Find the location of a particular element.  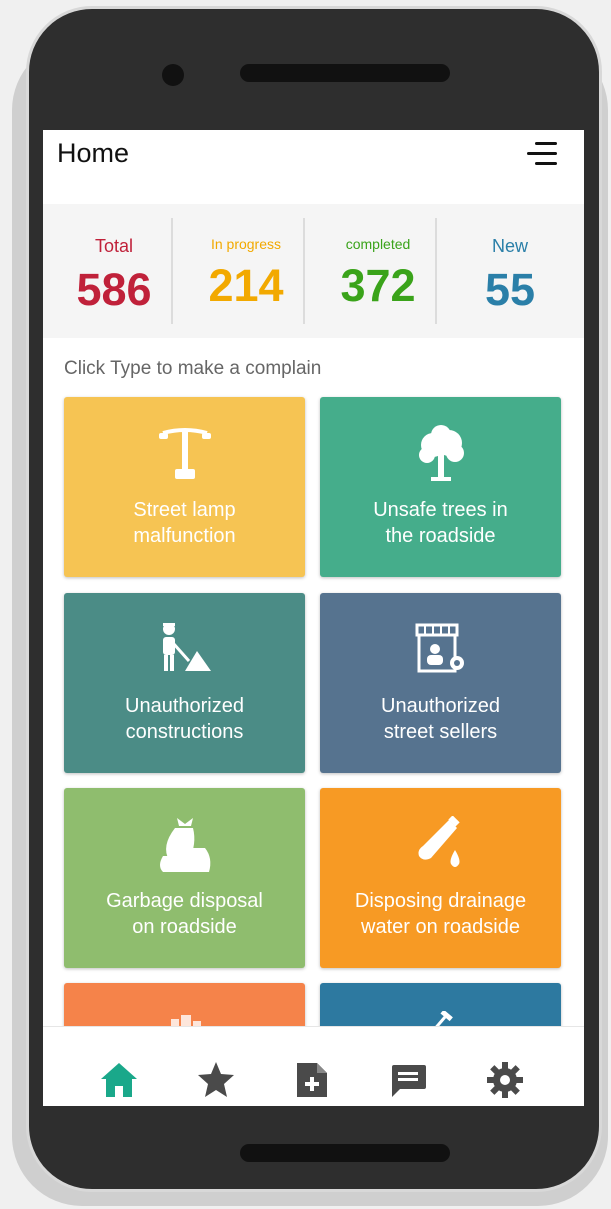

tile-unauthorized-constructions: Unauthorized constructions is located at coordinates (184, 683).